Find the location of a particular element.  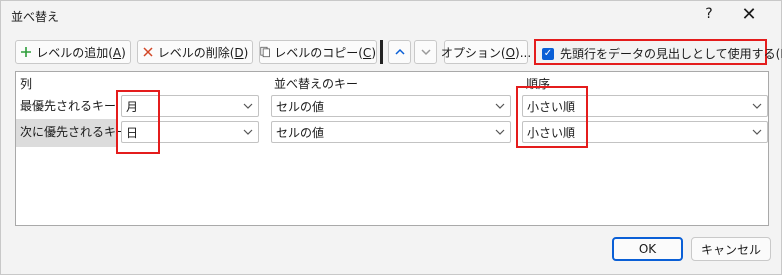

help-button: ? is located at coordinates (709, 15).